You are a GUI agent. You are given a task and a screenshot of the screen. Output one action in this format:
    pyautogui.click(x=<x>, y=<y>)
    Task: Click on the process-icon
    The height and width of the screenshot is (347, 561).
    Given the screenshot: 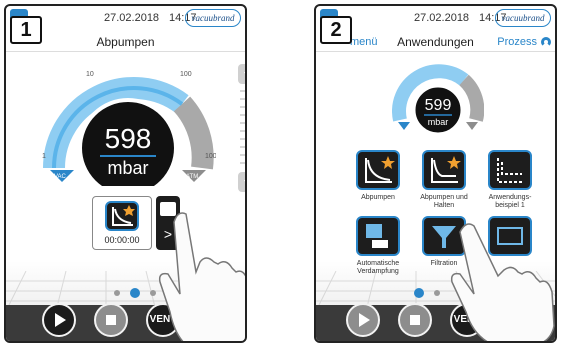 What is the action you would take?
    pyautogui.click(x=546, y=42)
    